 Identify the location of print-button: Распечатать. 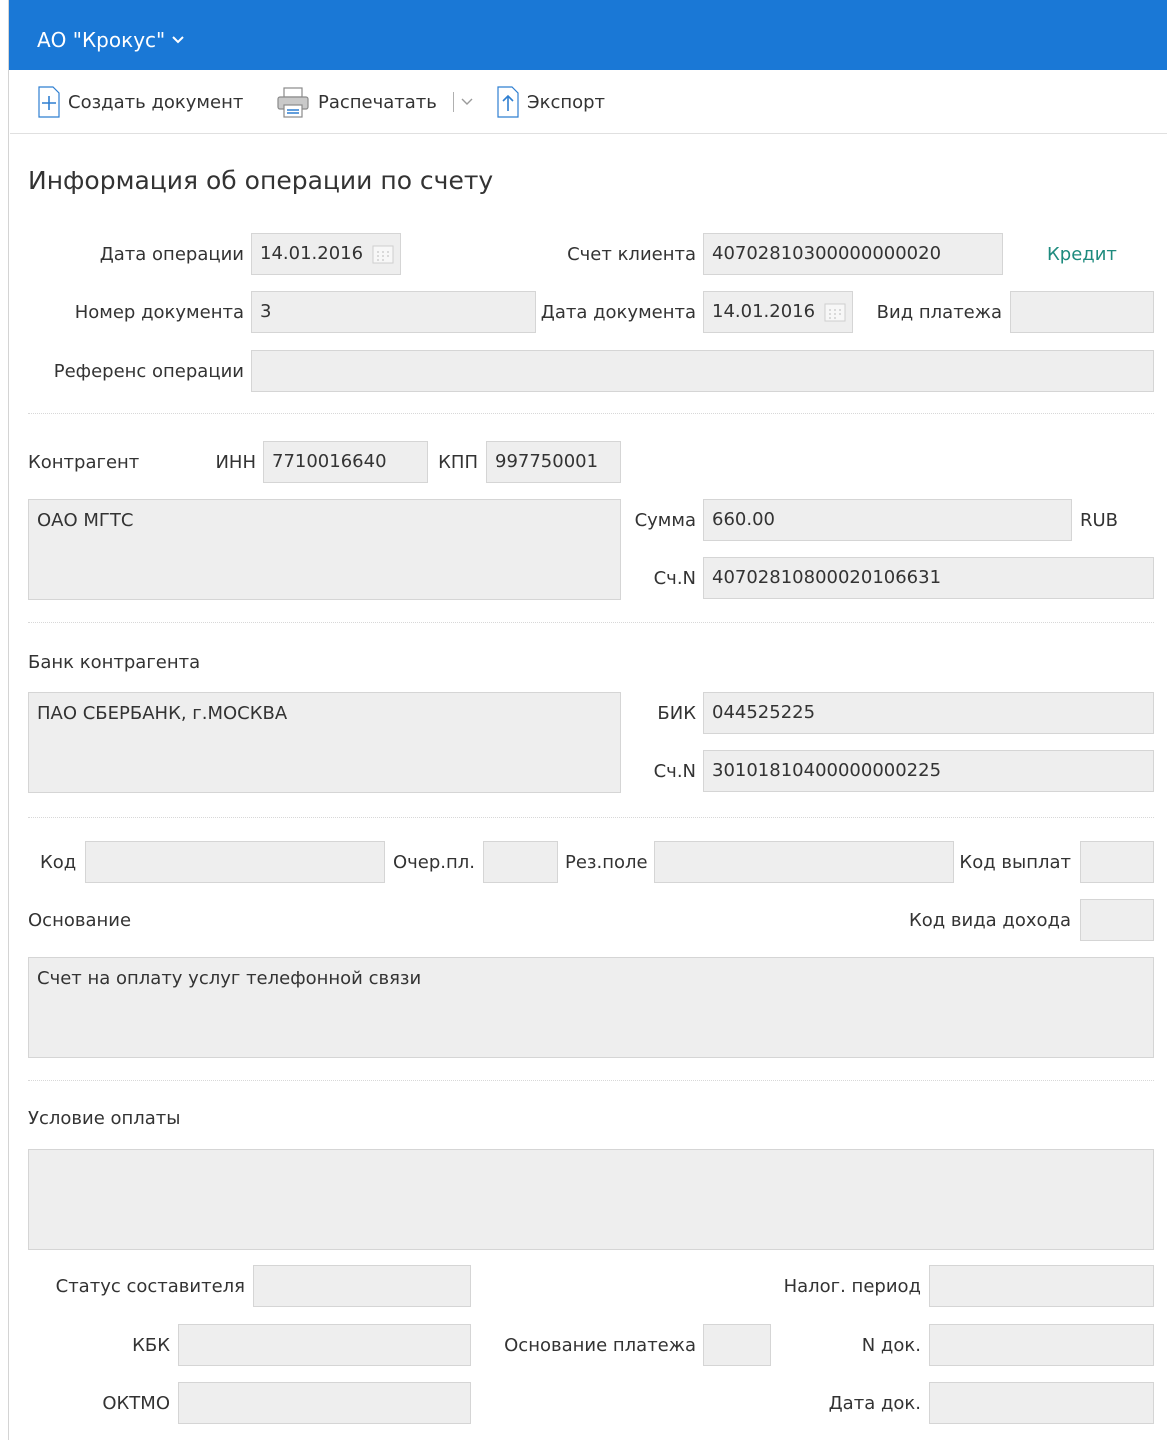
(356, 102).